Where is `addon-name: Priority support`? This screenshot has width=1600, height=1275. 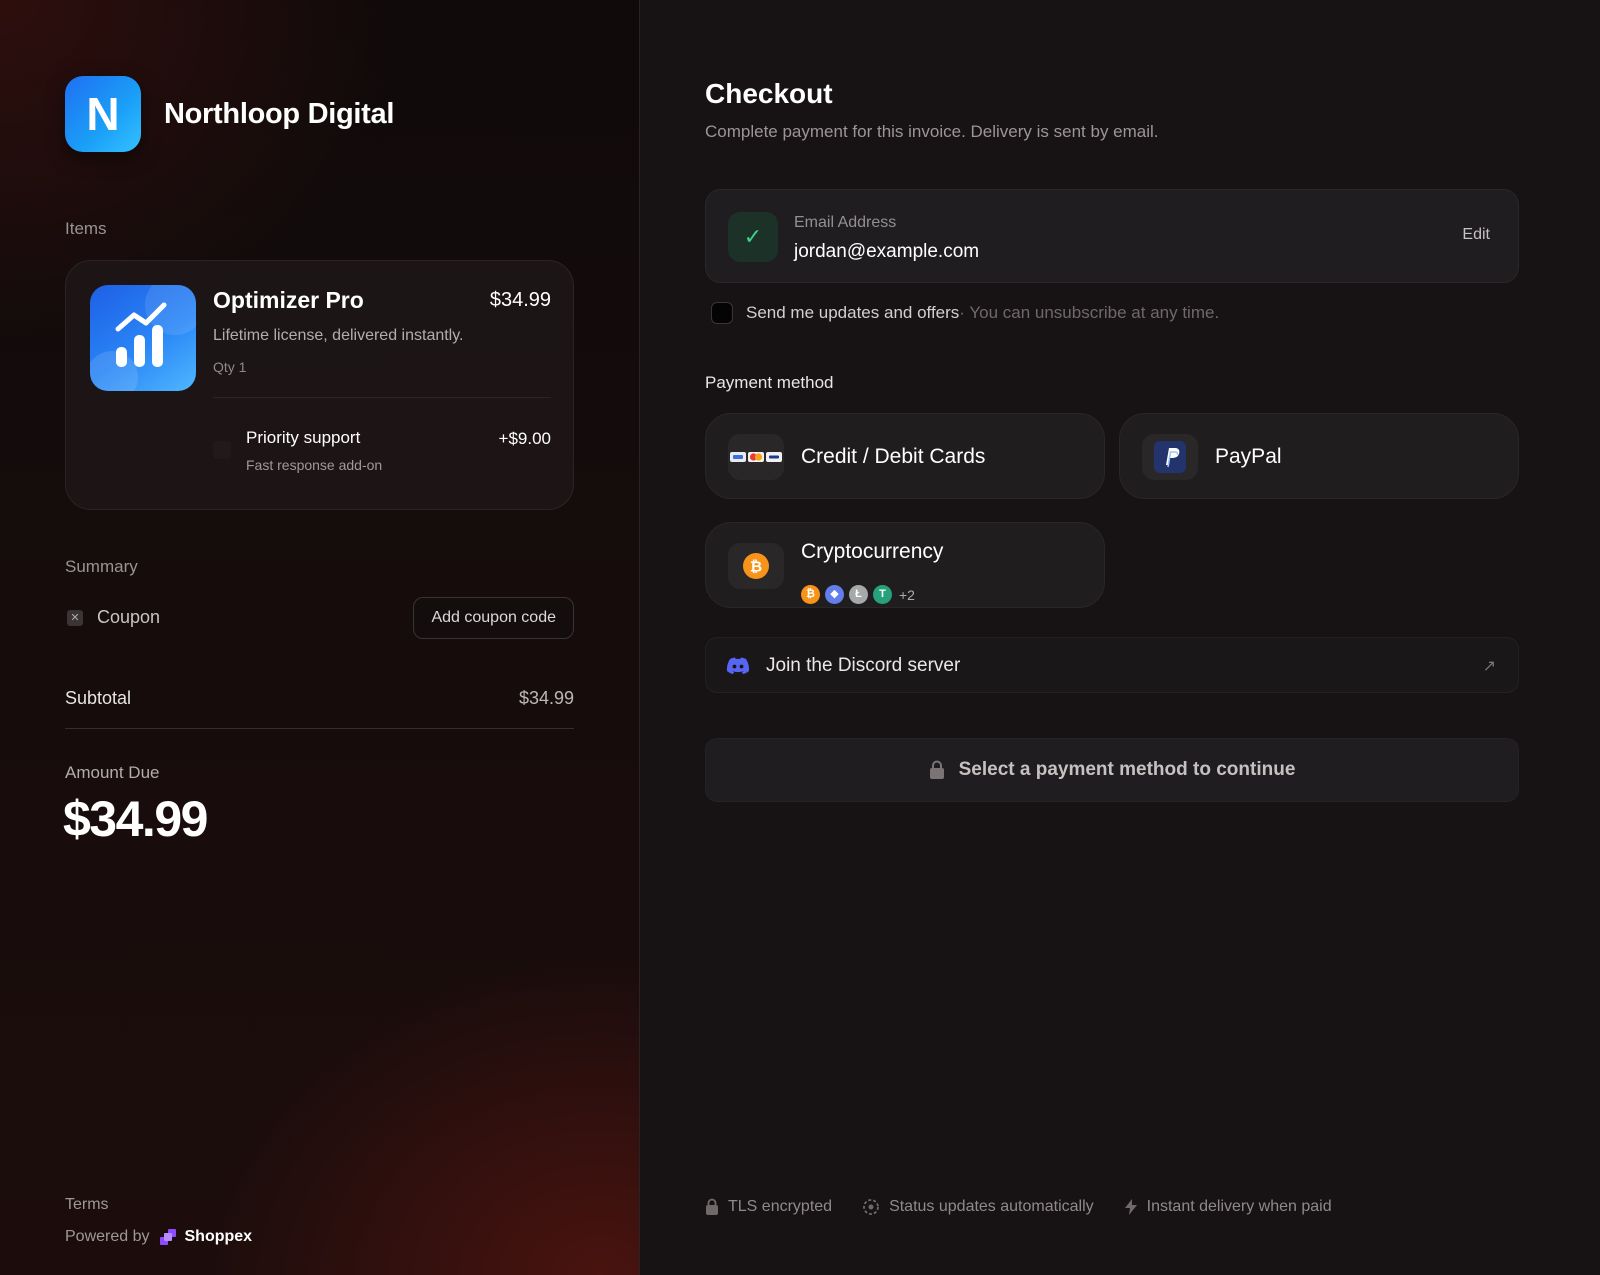
addon-name: Priority support is located at coordinates (303, 437).